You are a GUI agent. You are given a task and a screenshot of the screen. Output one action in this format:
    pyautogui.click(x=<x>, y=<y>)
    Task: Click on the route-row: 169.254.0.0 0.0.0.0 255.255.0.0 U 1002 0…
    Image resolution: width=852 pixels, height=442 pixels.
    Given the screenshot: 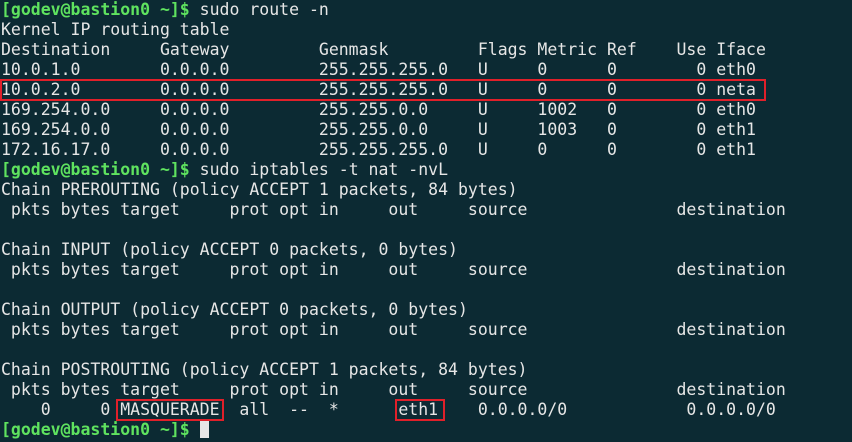 What is the action you would take?
    pyautogui.click(x=378, y=109)
    